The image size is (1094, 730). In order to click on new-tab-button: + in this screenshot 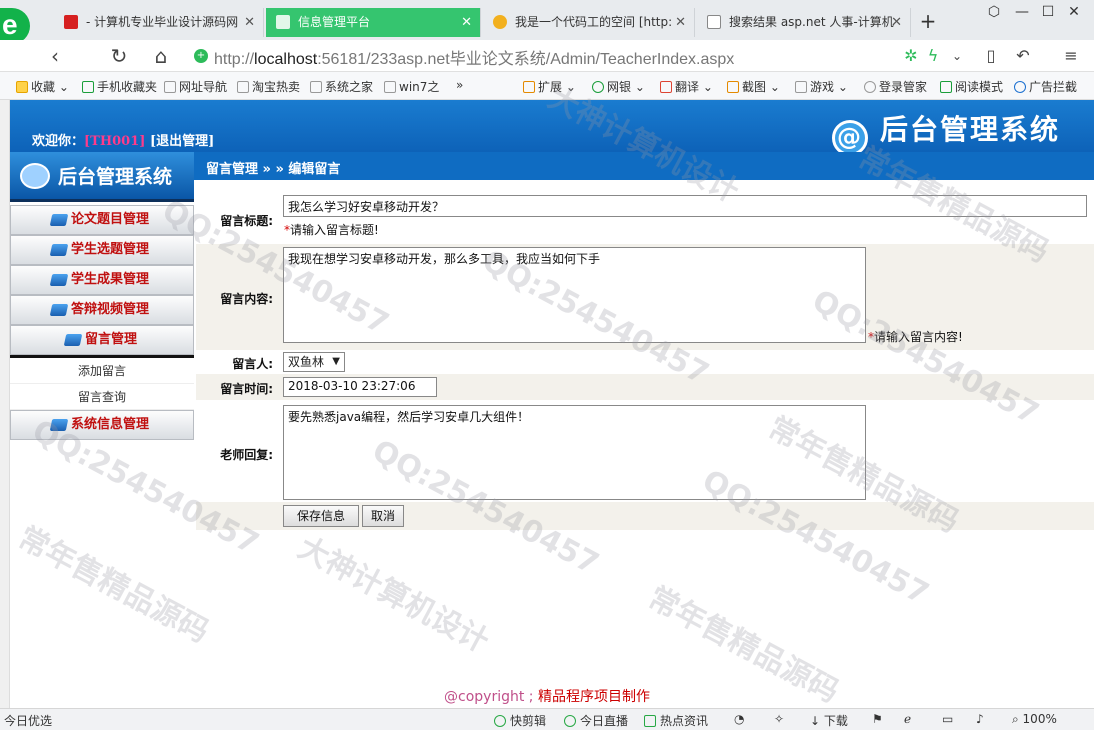, I will do `click(928, 22)`.